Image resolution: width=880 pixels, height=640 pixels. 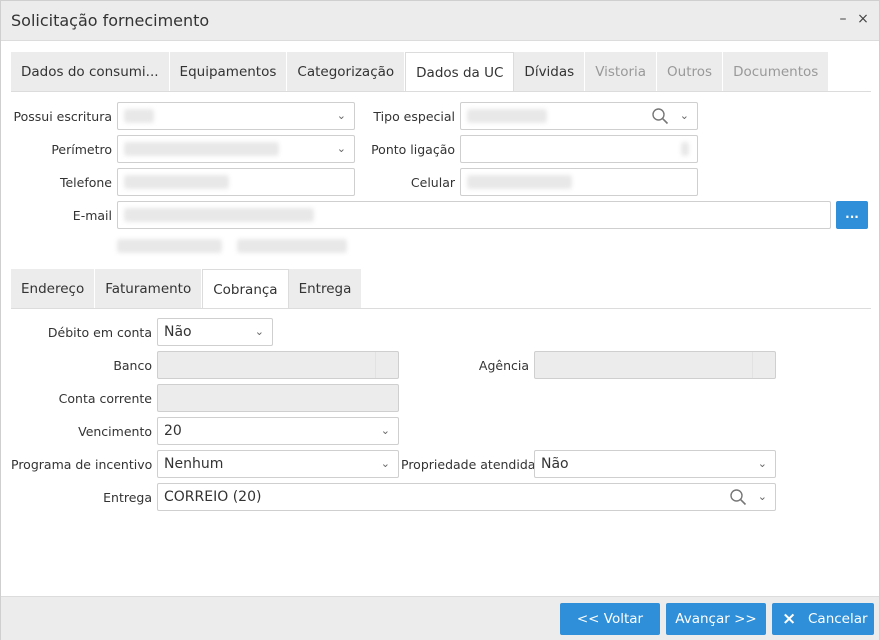 I want to click on tipo-especial-label: Tipo especial, so click(x=414, y=116).